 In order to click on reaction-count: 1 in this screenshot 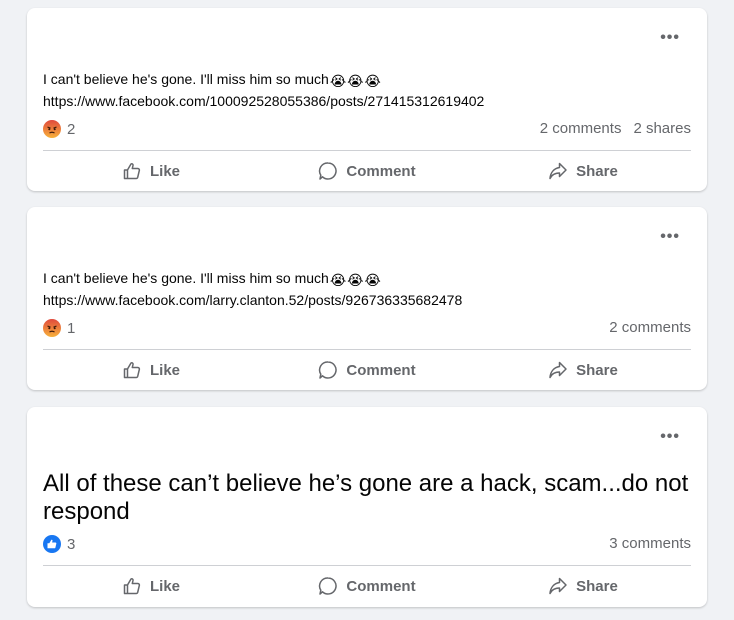, I will do `click(71, 328)`.